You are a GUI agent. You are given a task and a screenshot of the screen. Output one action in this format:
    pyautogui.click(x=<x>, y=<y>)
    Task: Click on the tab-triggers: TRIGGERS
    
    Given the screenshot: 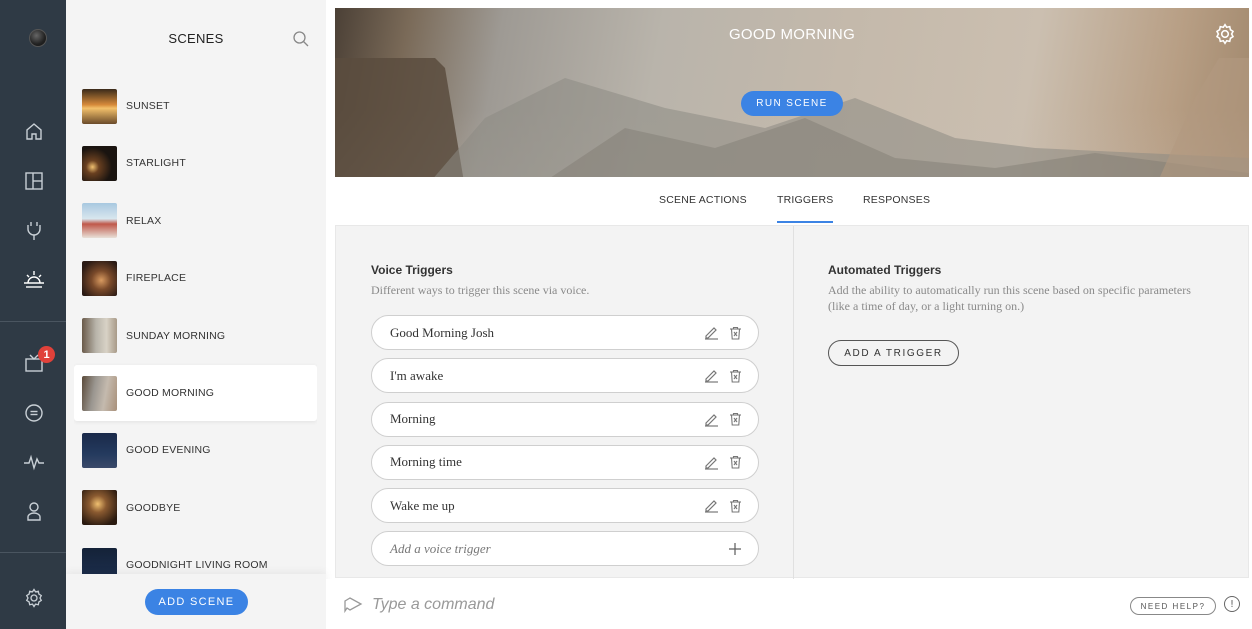 What is the action you would take?
    pyautogui.click(x=805, y=208)
    